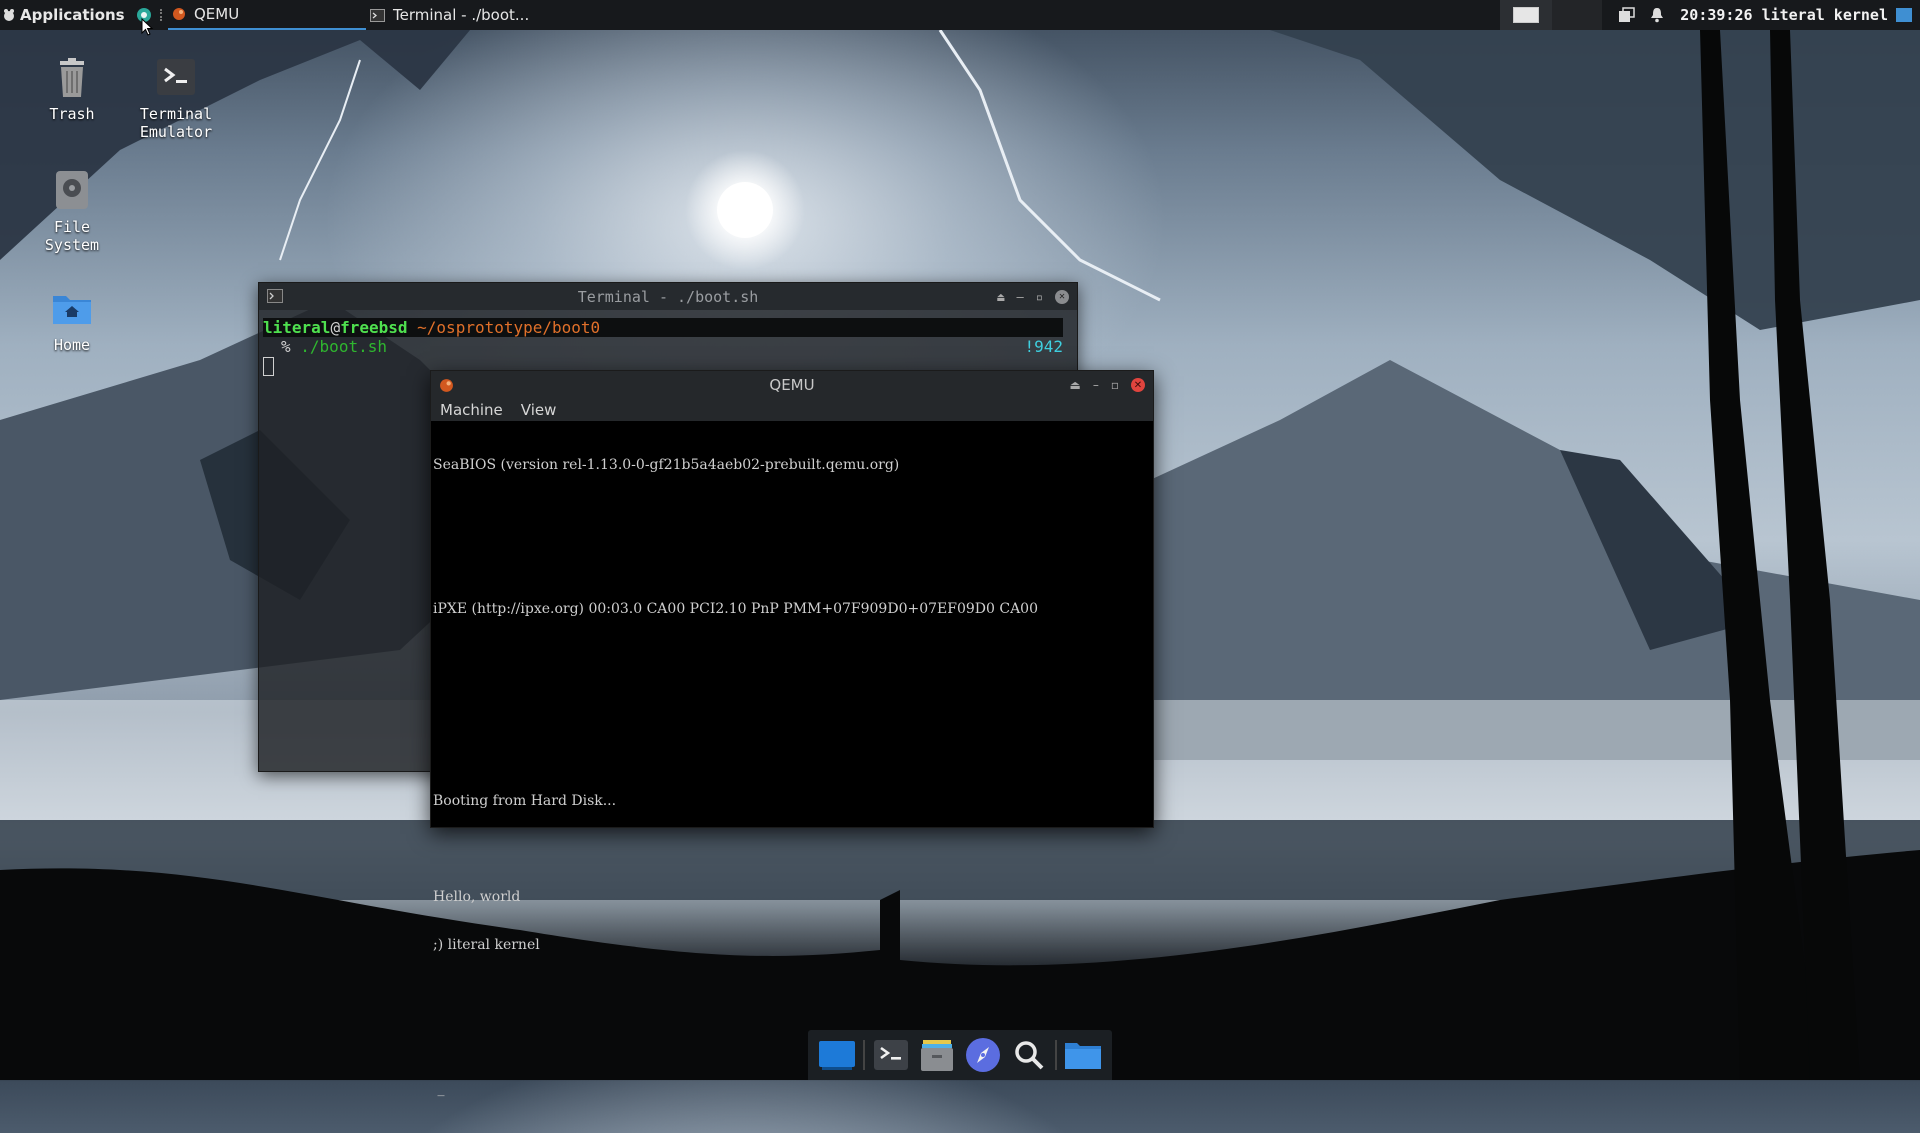  I want to click on screen-line: ;) literal kernel, so click(486, 945).